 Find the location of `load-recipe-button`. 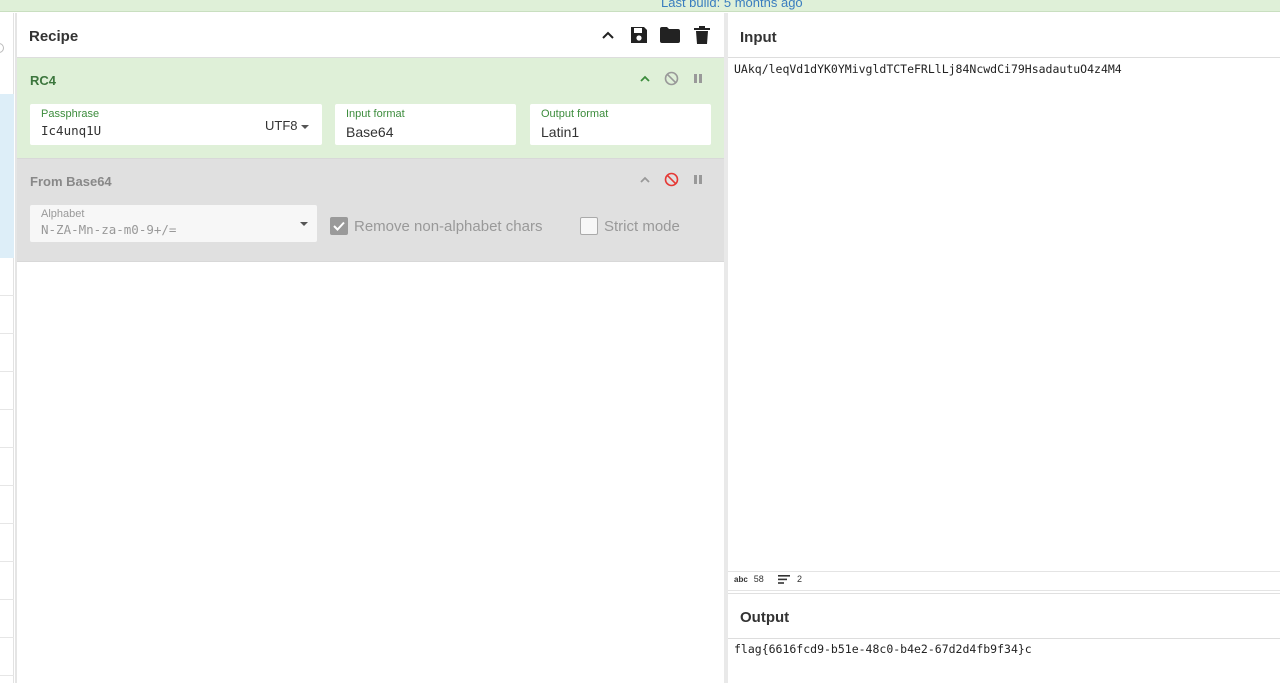

load-recipe-button is located at coordinates (670, 35).